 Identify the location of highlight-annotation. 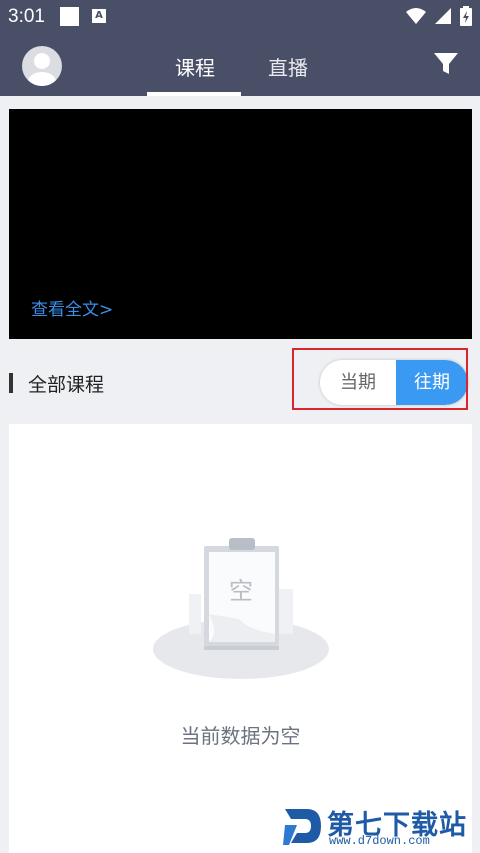
(380, 379).